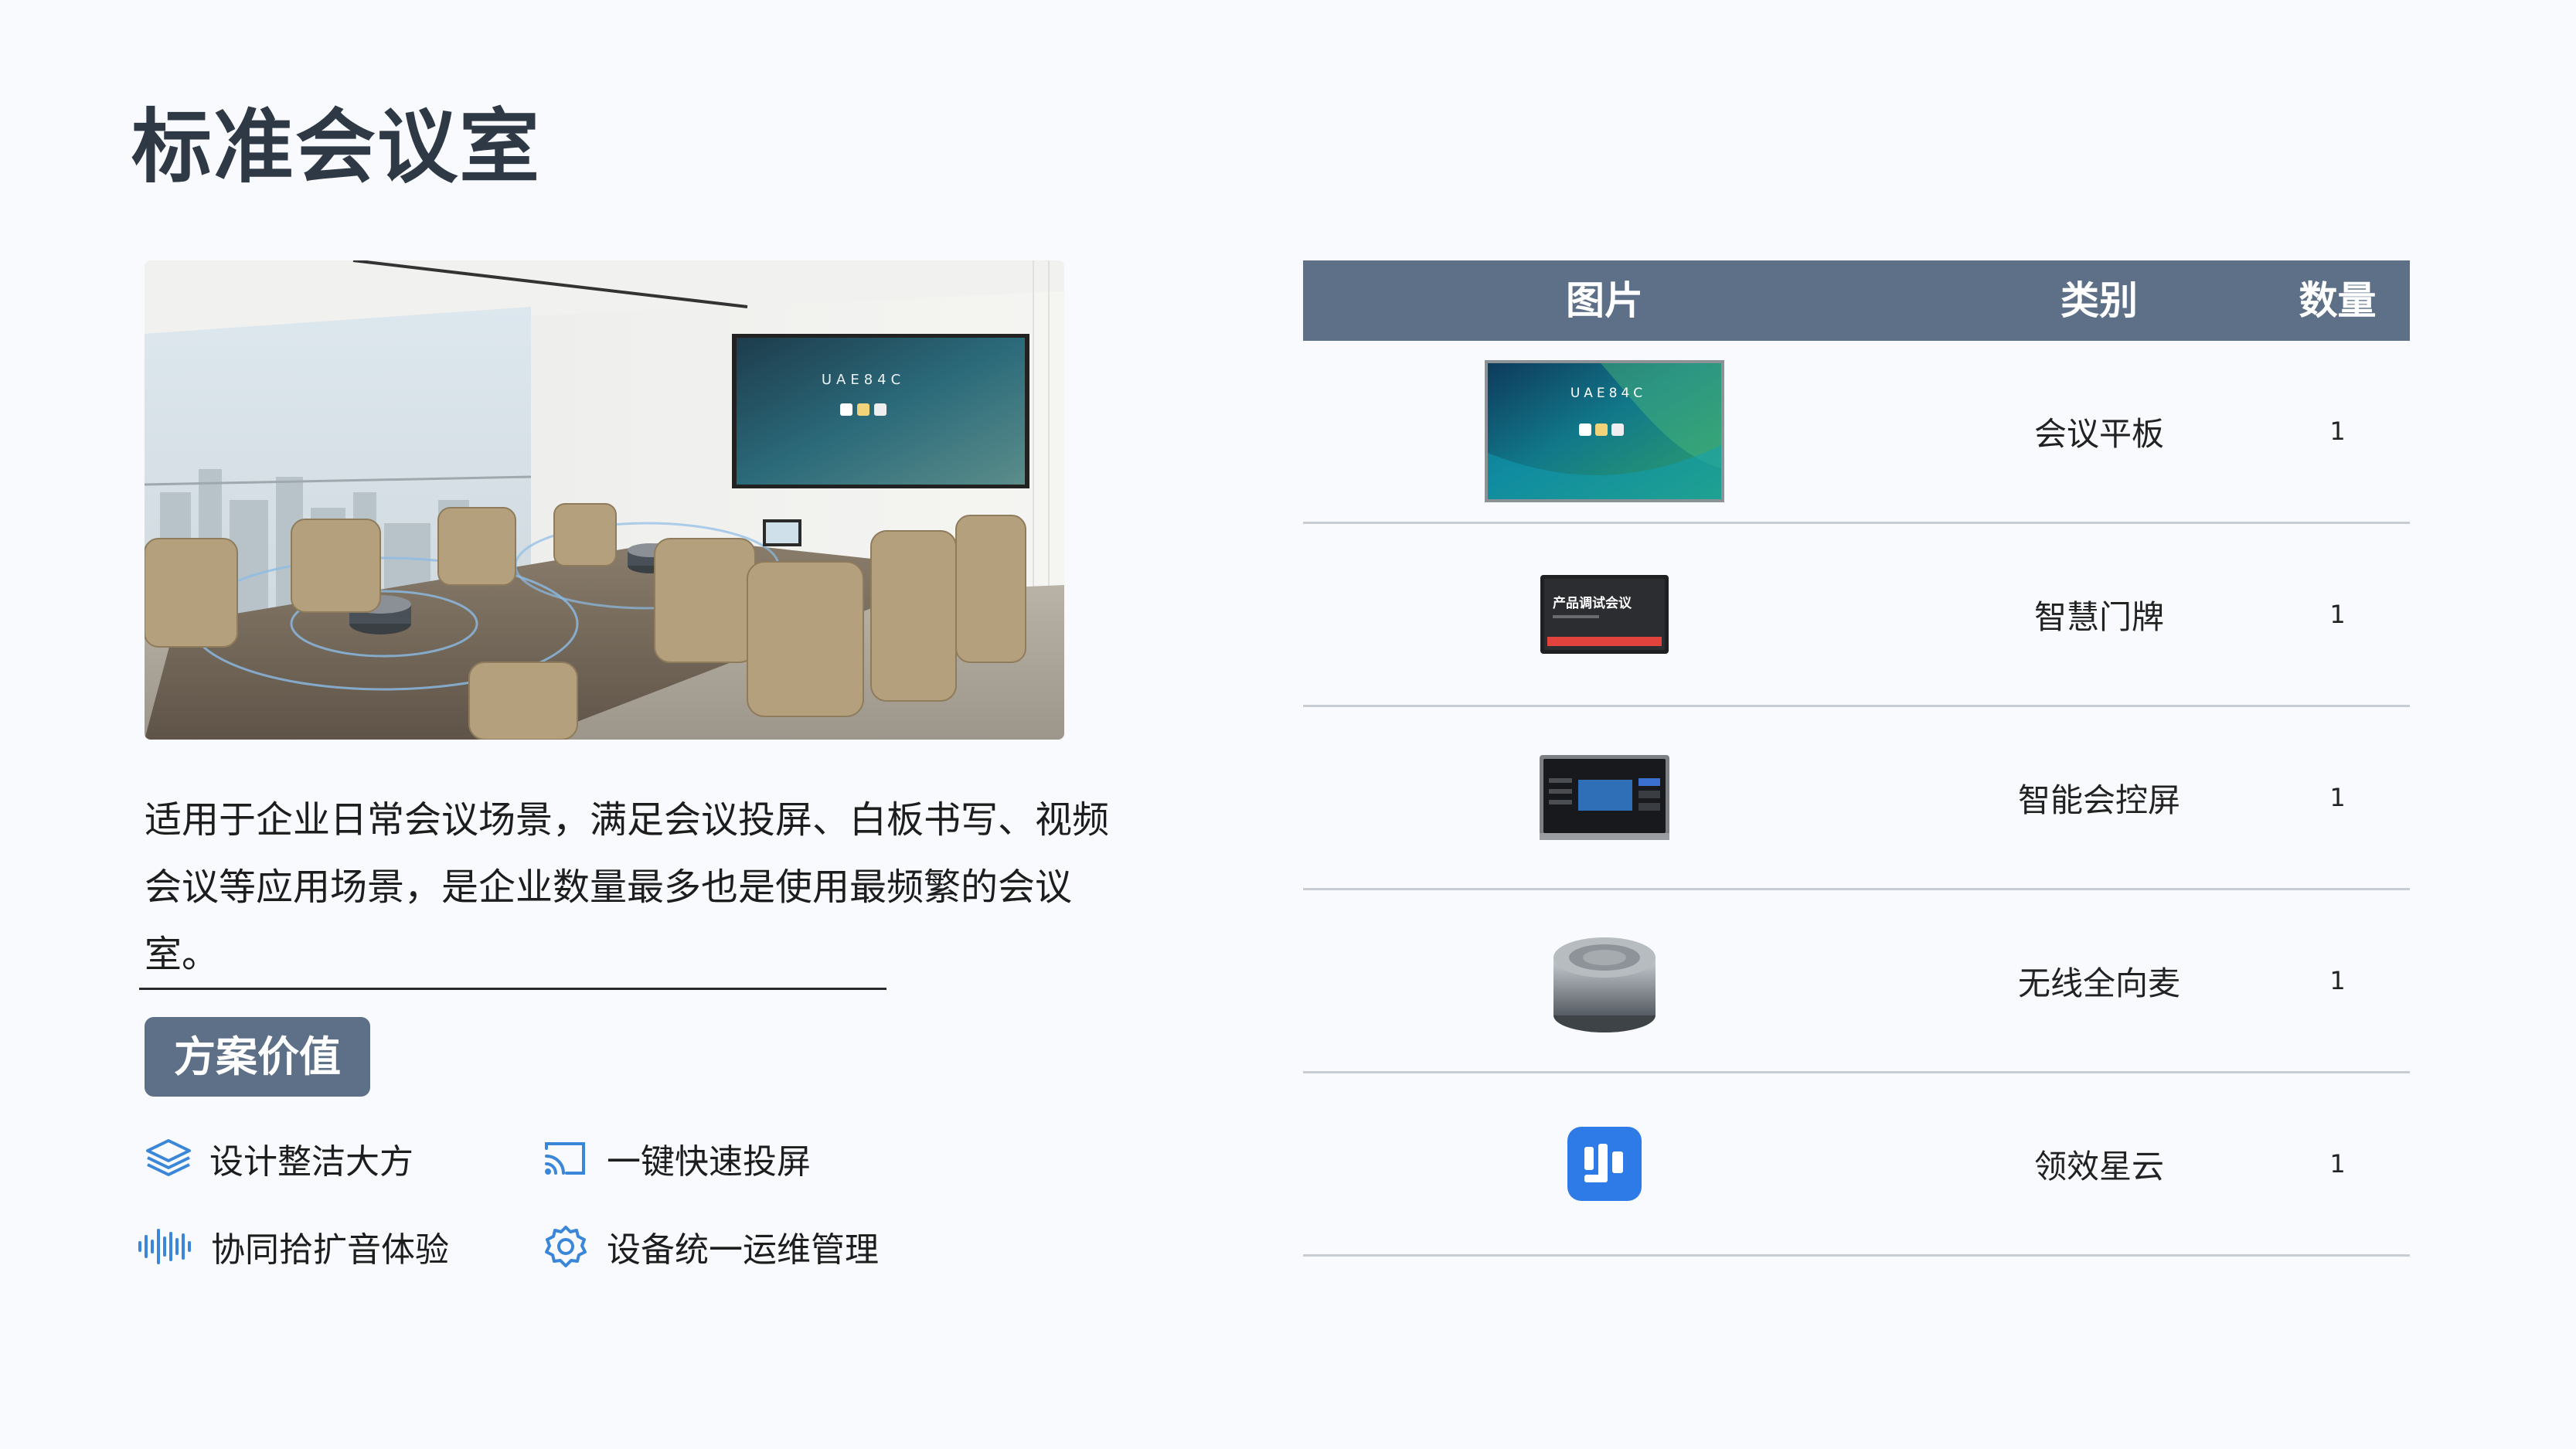 The image size is (2576, 1449). Describe the element at coordinates (330, 1250) in the screenshot. I see `feature-label: 协同拾扩音体验` at that location.